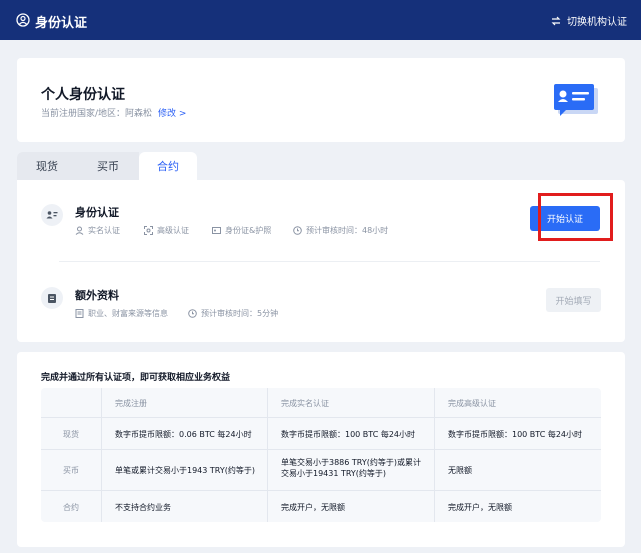 The height and width of the screenshot is (553, 641). I want to click on tag-advanced: 高级认证, so click(166, 230).